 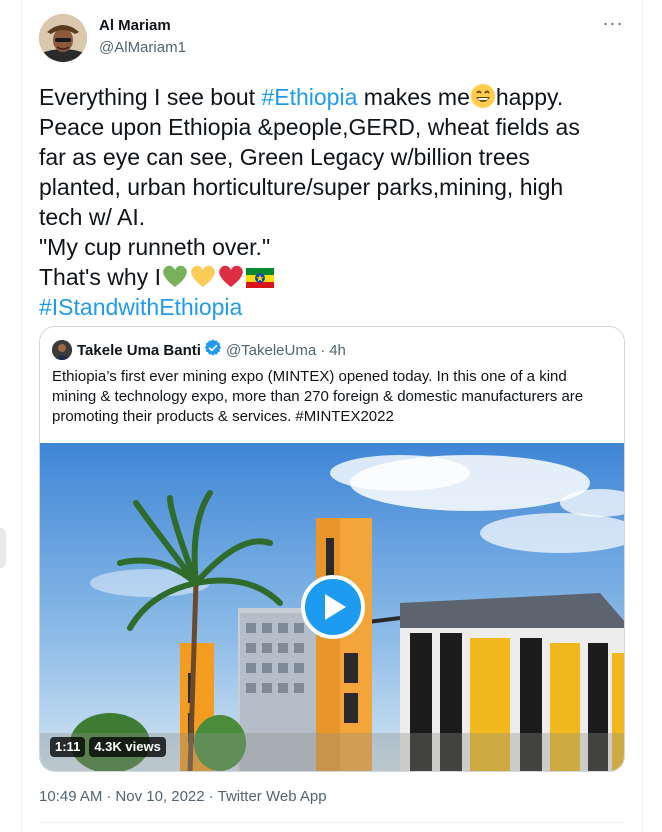 What do you see at coordinates (68, 747) in the screenshot?
I see `video-duration: 1:11` at bounding box center [68, 747].